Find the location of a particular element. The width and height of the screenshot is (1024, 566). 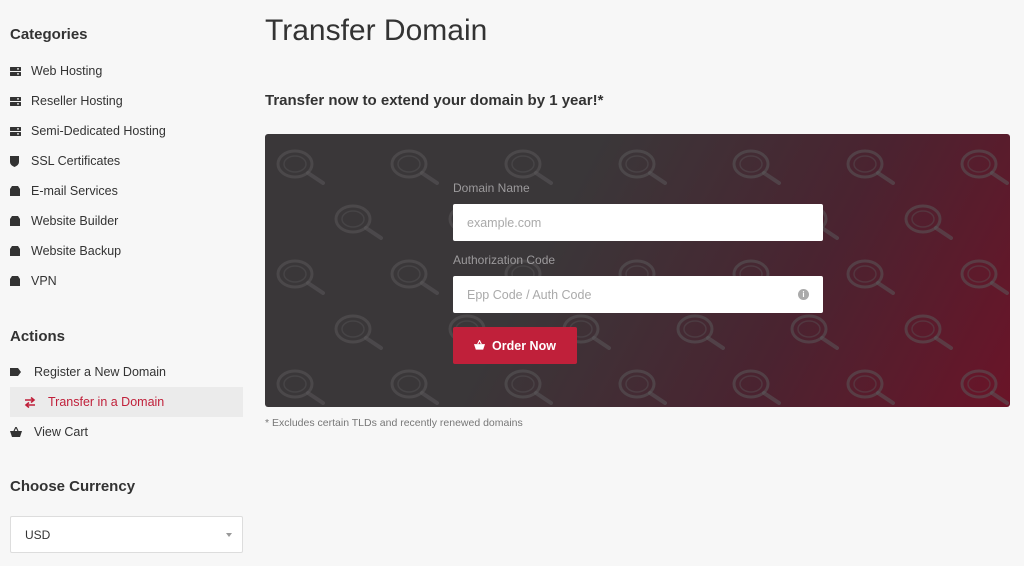

sidebar-item-transfer-domain: Transfer in a Domain is located at coordinates (126, 402).